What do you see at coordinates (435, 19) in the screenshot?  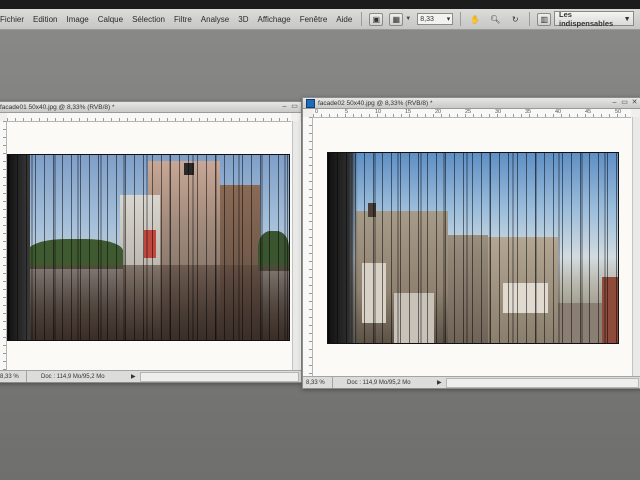 I see `zoom-level-select: 8,33 ▾` at bounding box center [435, 19].